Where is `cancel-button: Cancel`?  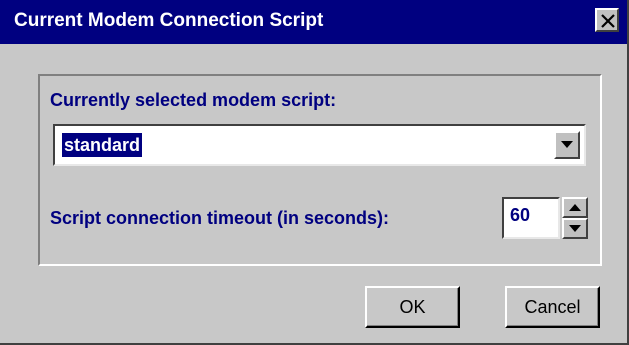
cancel-button: Cancel is located at coordinates (552, 307).